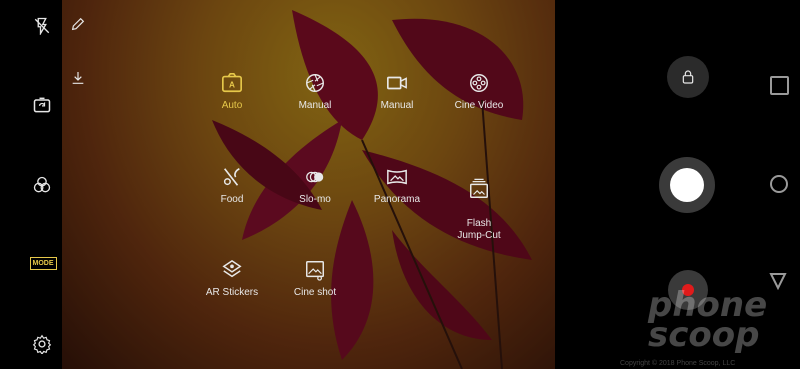 Image resolution: width=800 pixels, height=369 pixels. What do you see at coordinates (397, 92) in the screenshot?
I see `mode-manual-video: Manual` at bounding box center [397, 92].